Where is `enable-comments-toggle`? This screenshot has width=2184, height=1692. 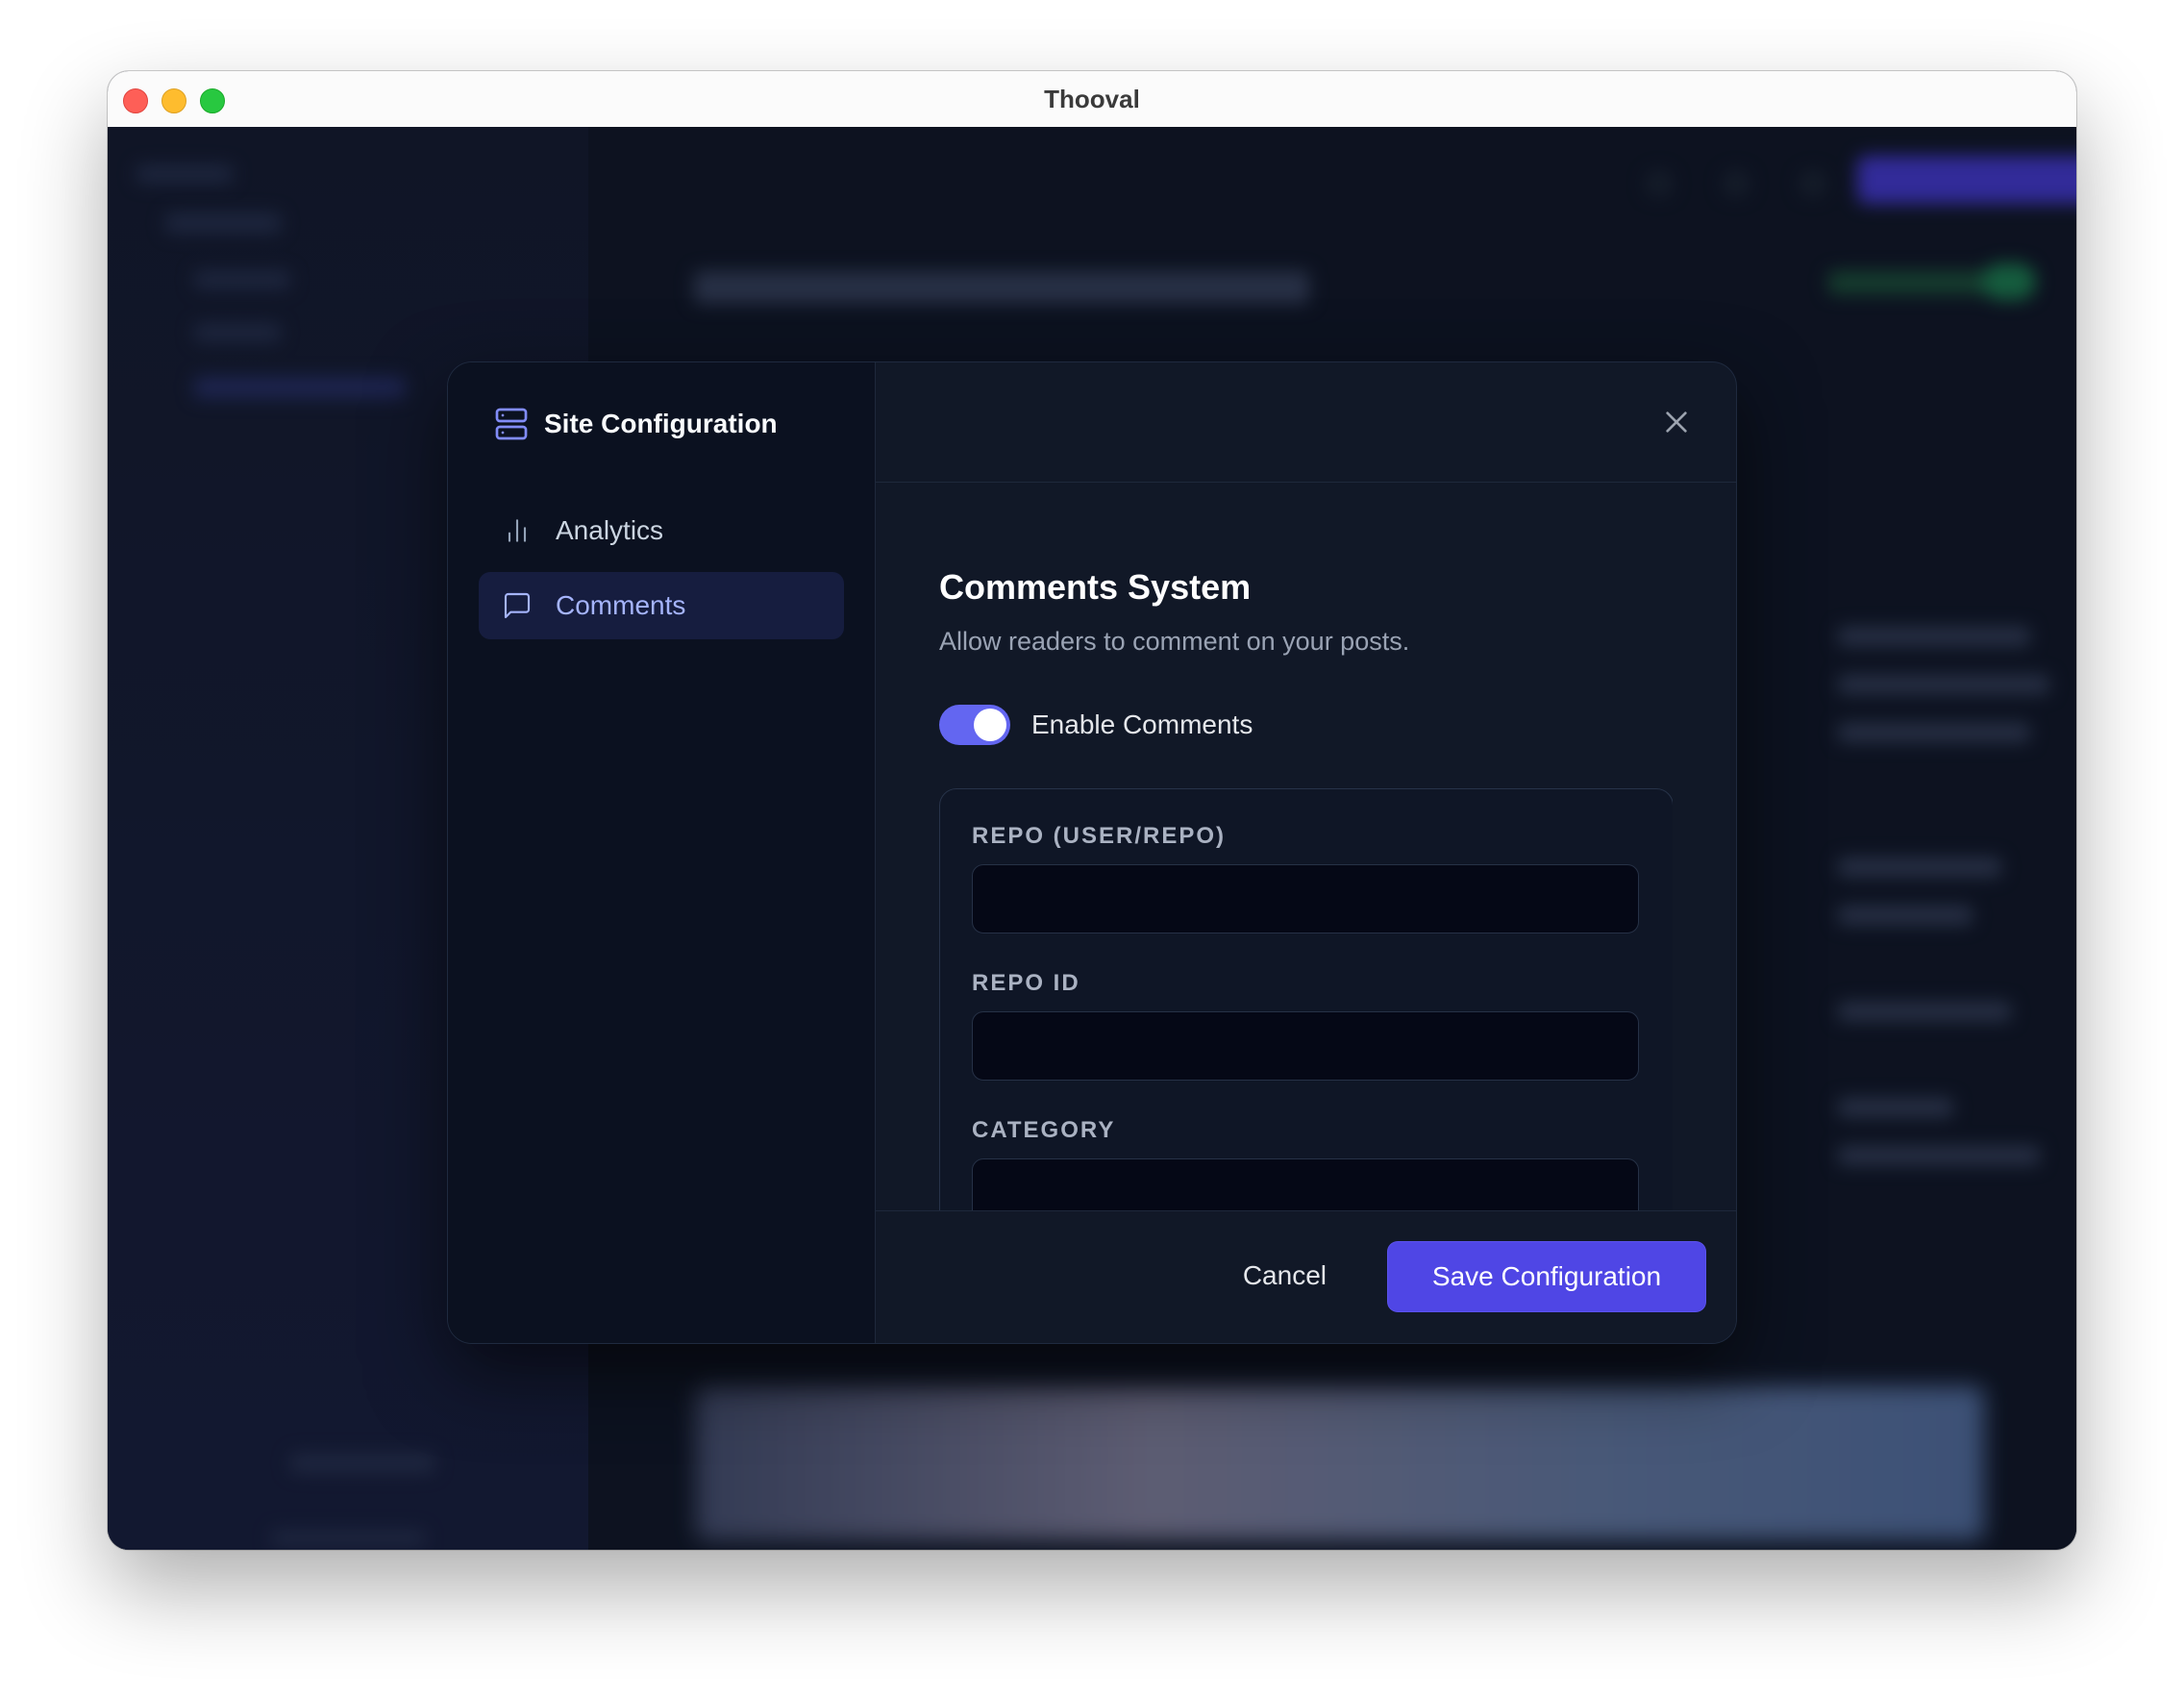 enable-comments-toggle is located at coordinates (975, 725).